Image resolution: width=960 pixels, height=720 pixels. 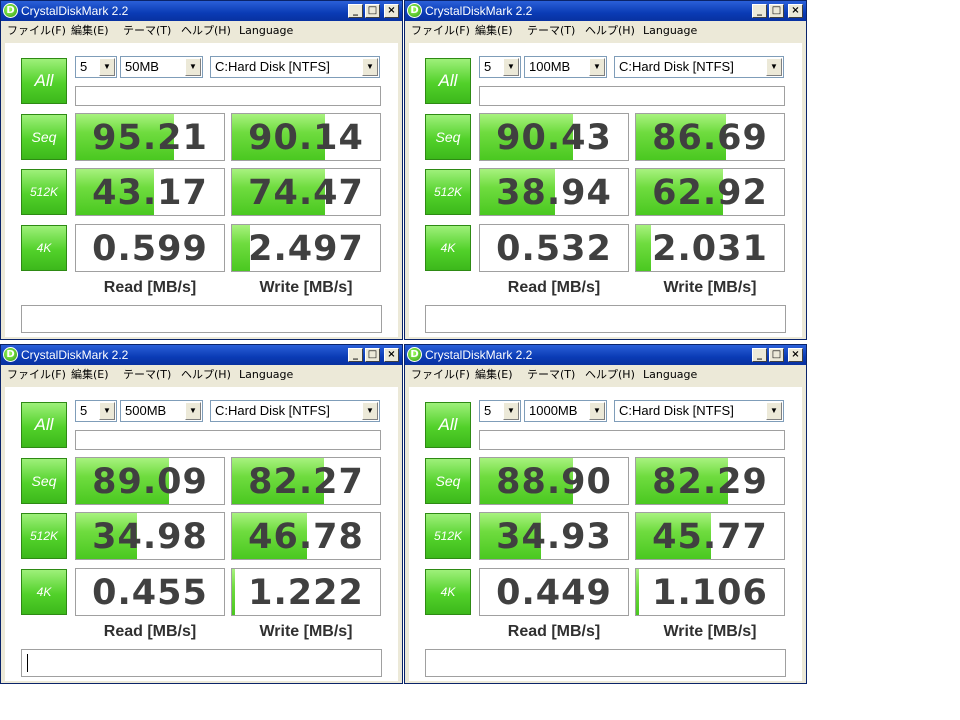 I want to click on test-size-value: 1000MB, so click(x=553, y=410).